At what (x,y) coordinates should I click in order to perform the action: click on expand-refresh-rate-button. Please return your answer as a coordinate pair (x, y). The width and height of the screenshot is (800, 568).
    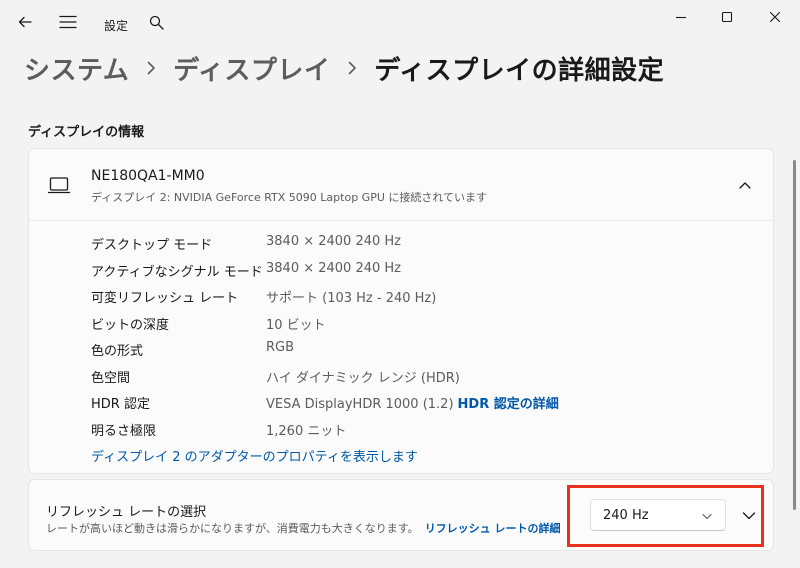
    Looking at the image, I should click on (749, 516).